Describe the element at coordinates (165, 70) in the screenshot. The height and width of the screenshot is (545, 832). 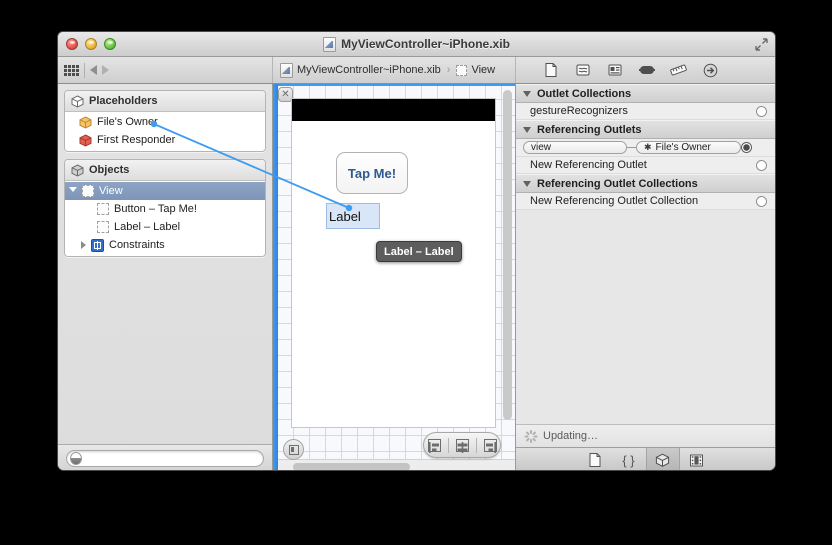
I see `toolbar-left-group` at that location.